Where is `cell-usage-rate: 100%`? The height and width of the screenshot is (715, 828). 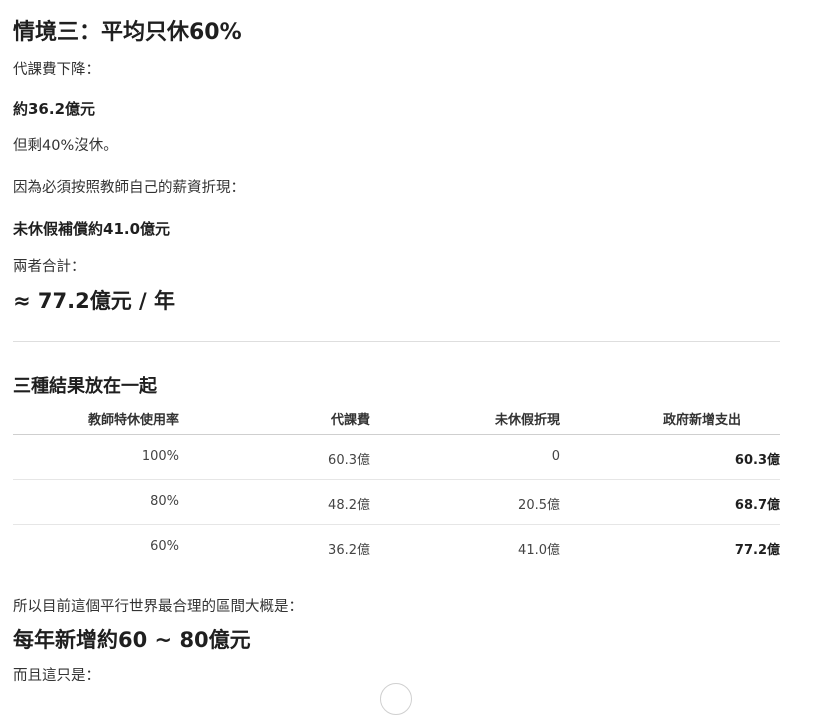 cell-usage-rate: 100% is located at coordinates (160, 456).